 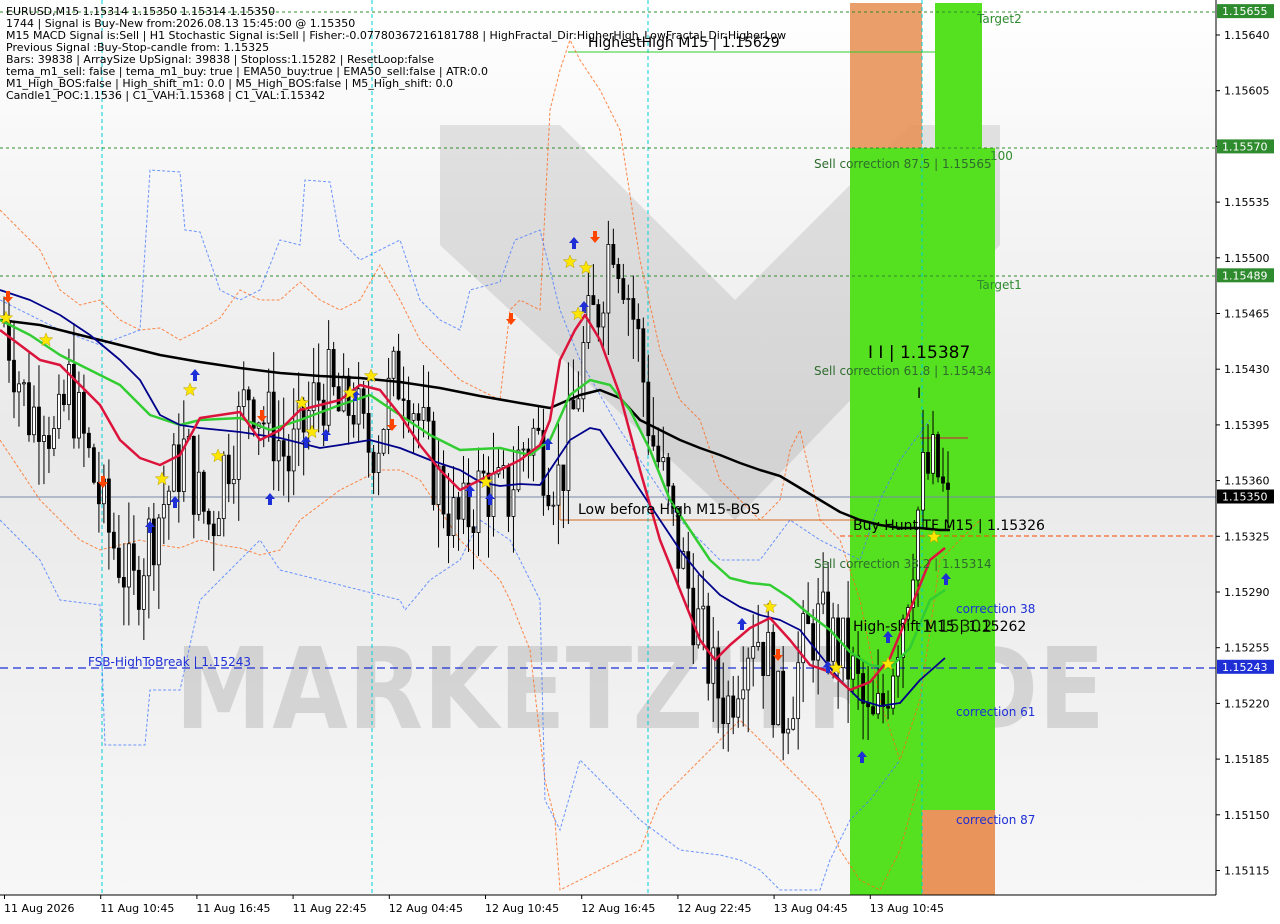 I want to click on high-shift-overlap-label: 1.15302, so click(x=957, y=627).